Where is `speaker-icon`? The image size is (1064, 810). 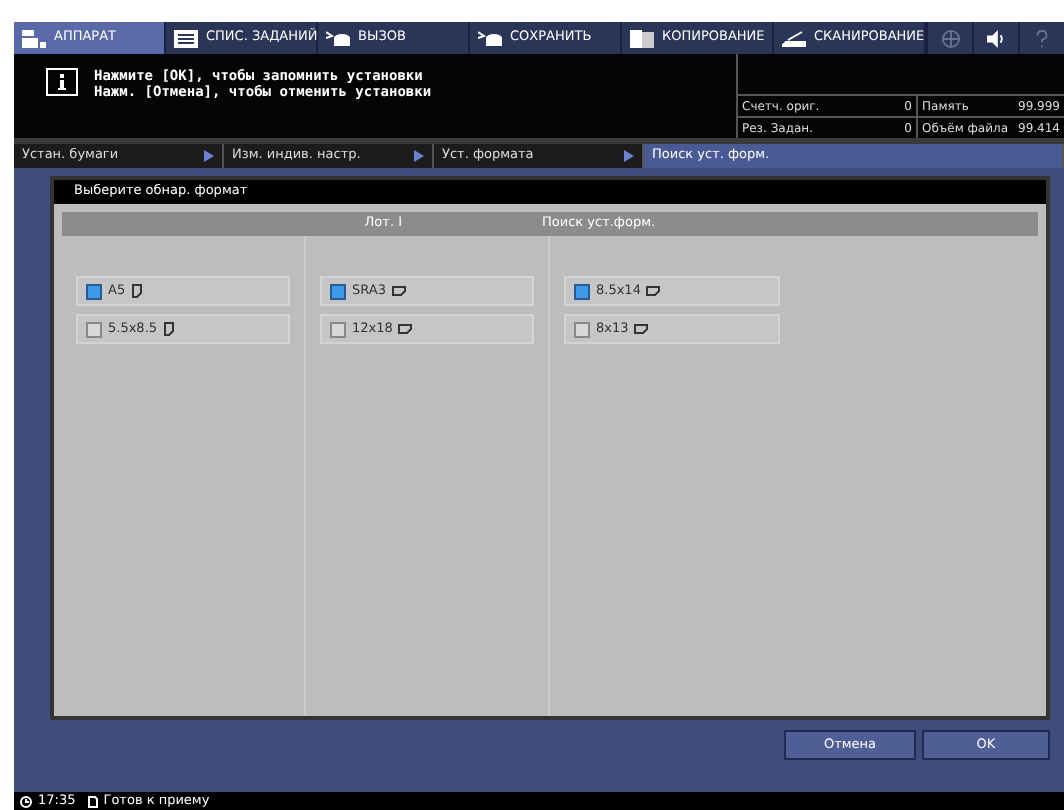 speaker-icon is located at coordinates (996, 38).